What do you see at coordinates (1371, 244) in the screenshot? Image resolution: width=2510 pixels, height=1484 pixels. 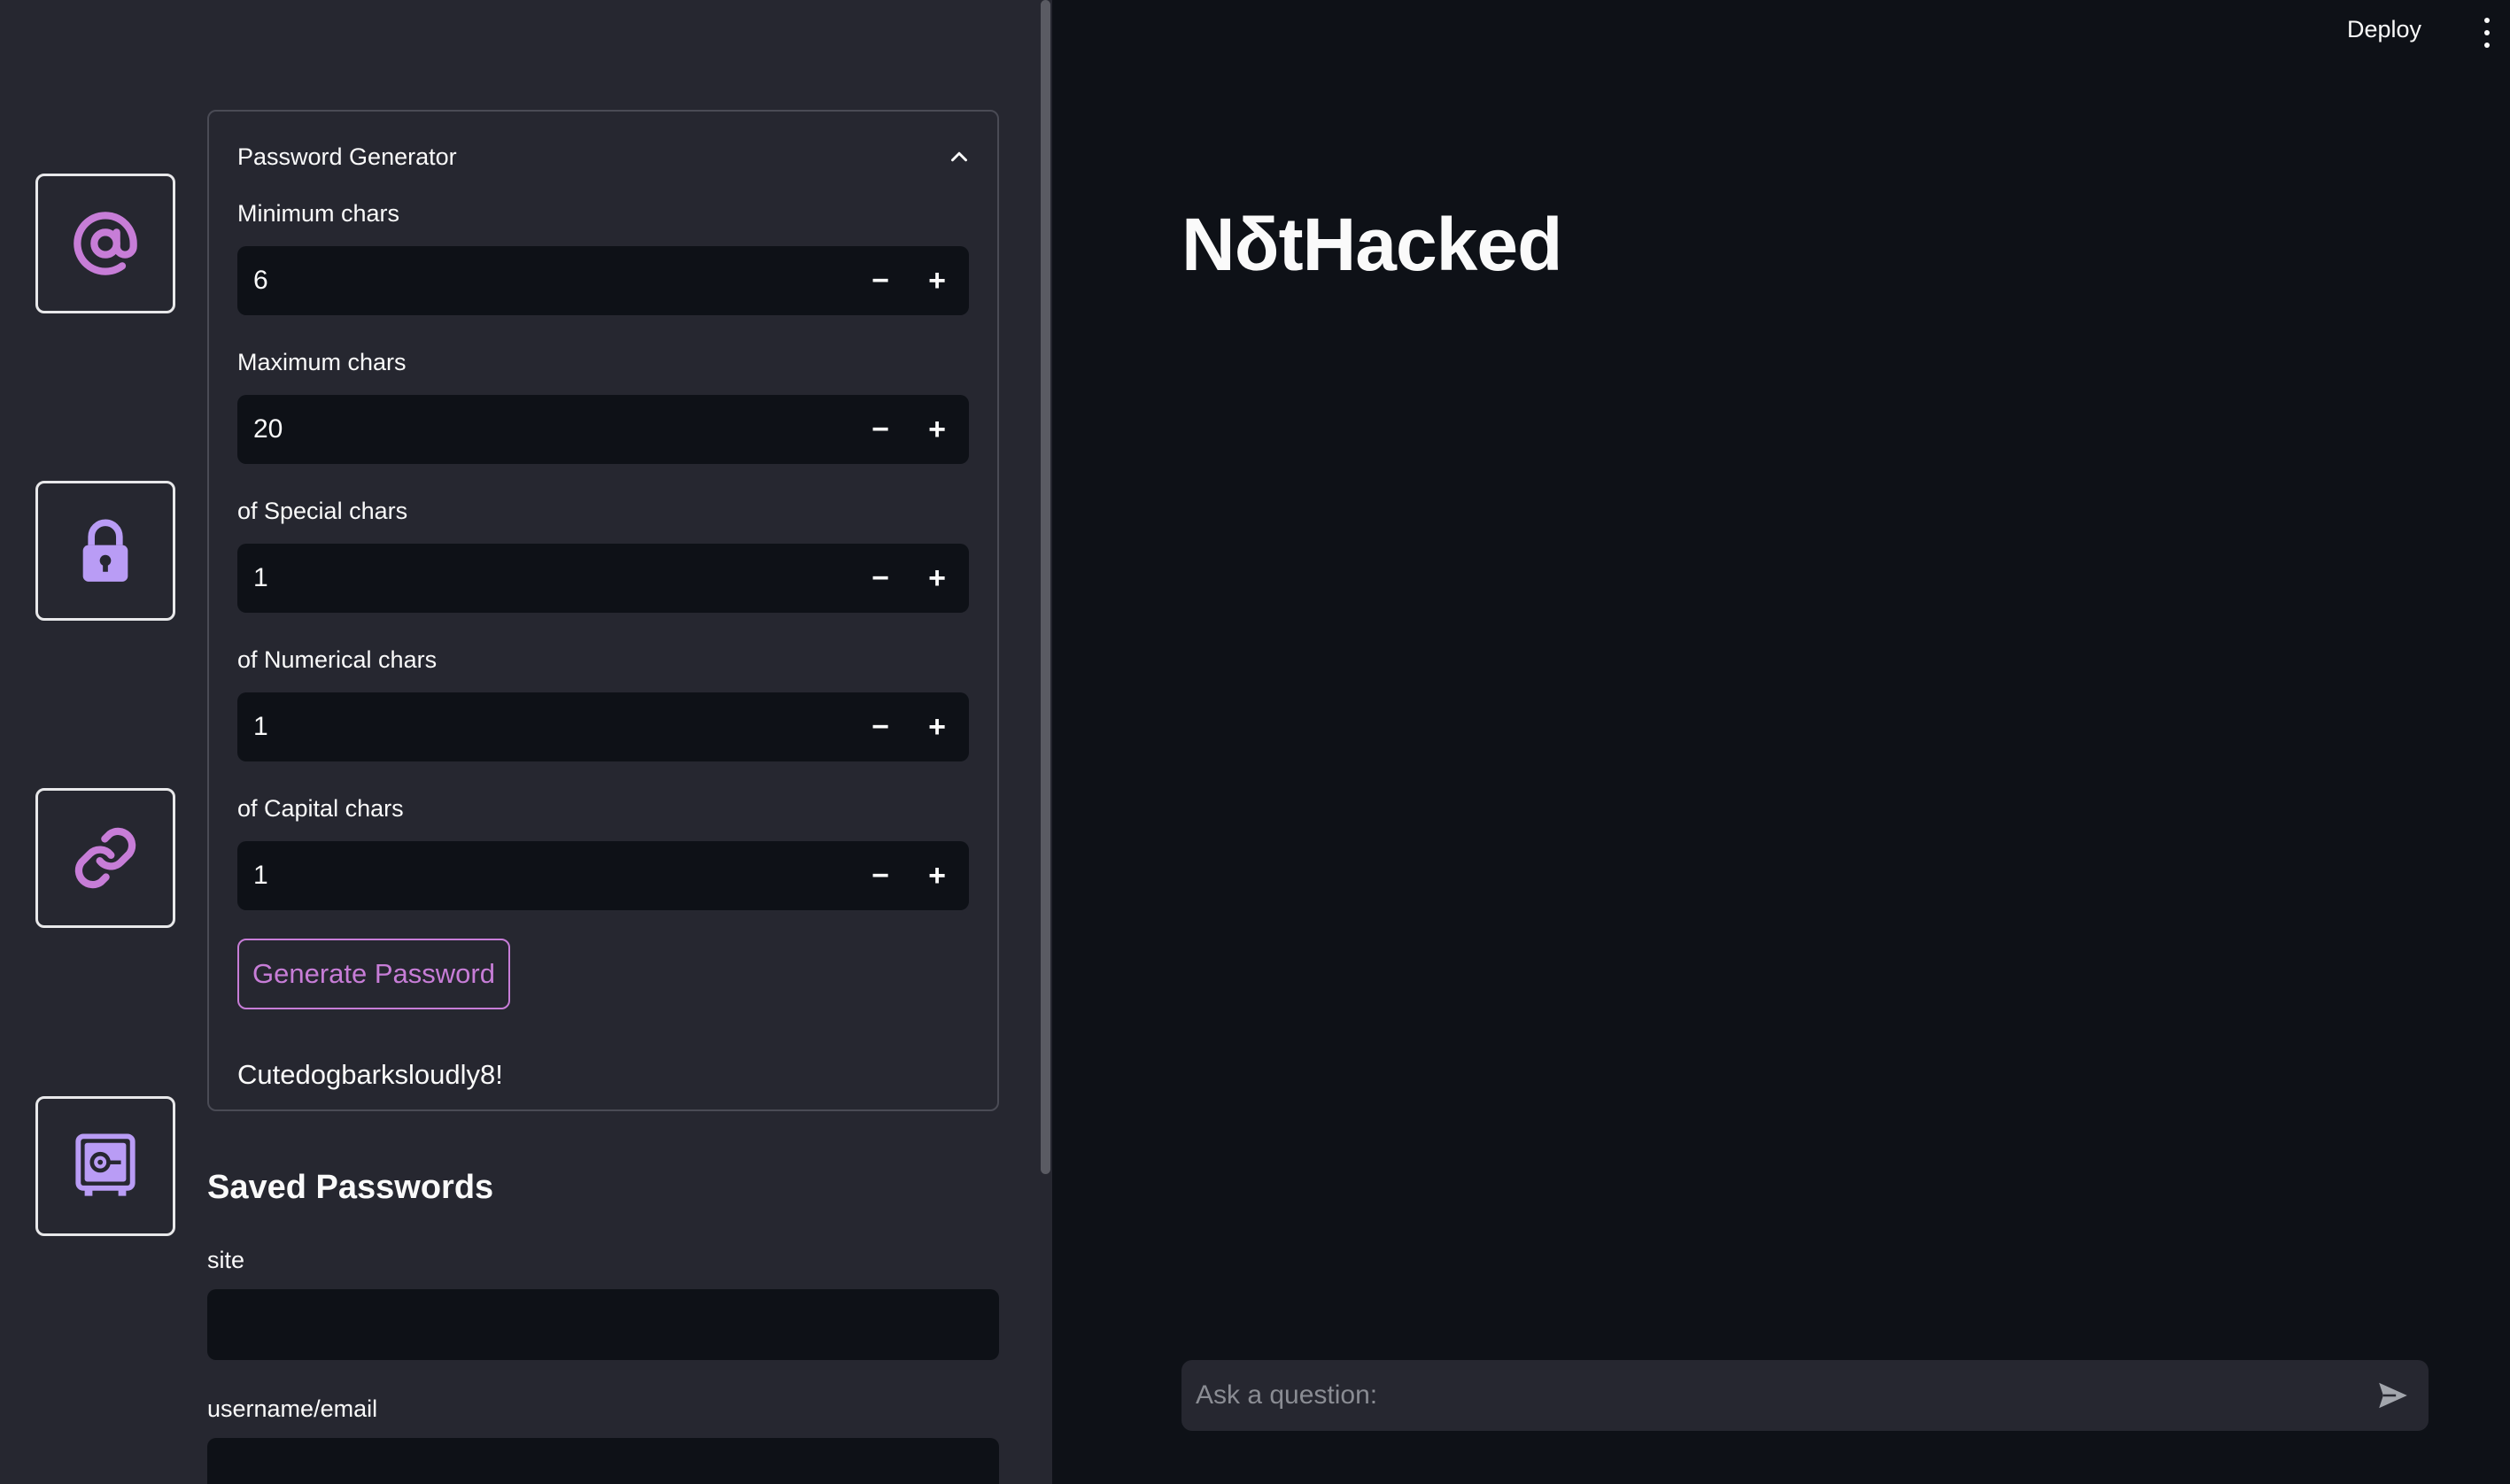 I see `page-title: NδtHacked` at bounding box center [1371, 244].